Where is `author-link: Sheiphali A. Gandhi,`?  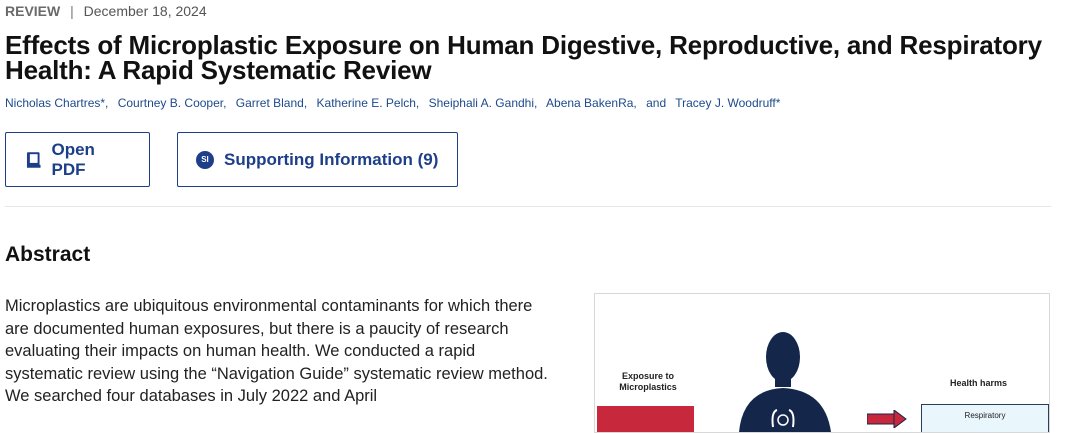 author-link: Sheiphali A. Gandhi, is located at coordinates (483, 103).